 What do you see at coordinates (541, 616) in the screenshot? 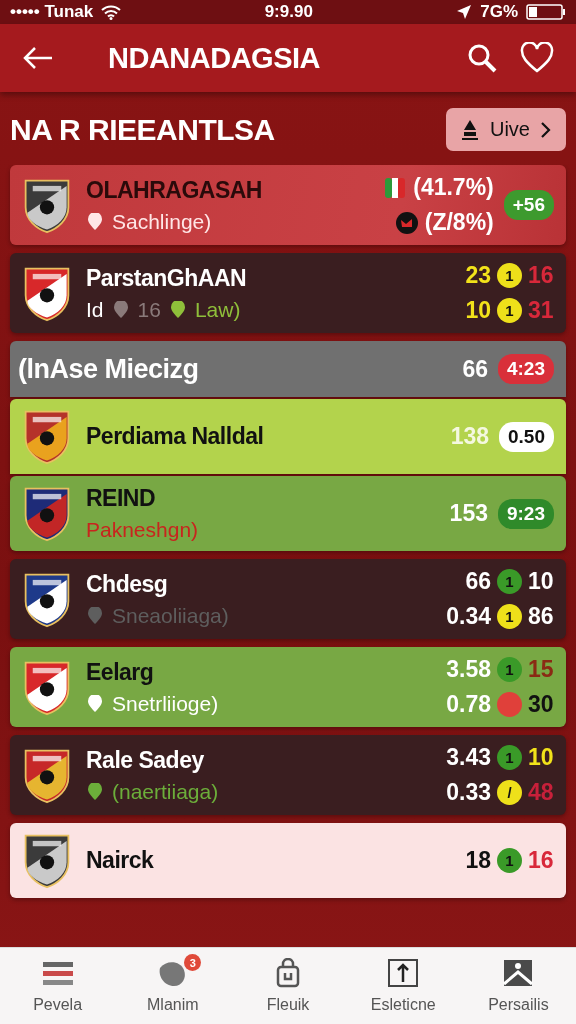
I see `score-number: 86` at bounding box center [541, 616].